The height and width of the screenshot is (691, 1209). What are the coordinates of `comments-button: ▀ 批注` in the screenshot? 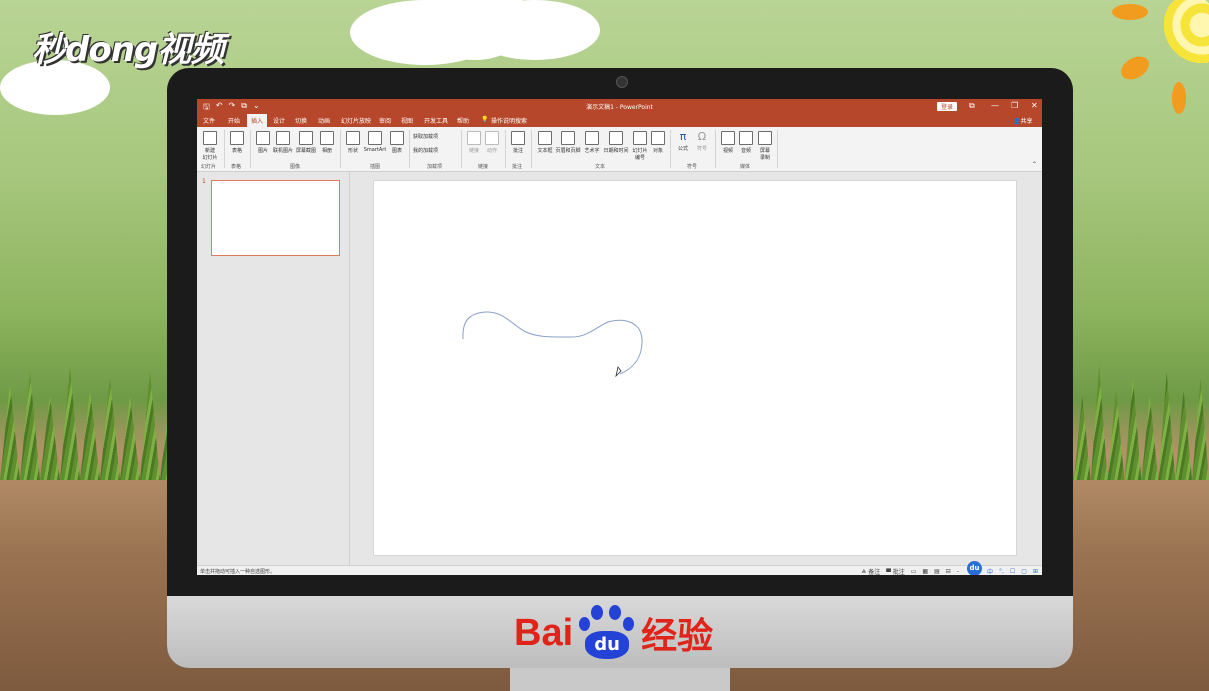 It's located at (895, 571).